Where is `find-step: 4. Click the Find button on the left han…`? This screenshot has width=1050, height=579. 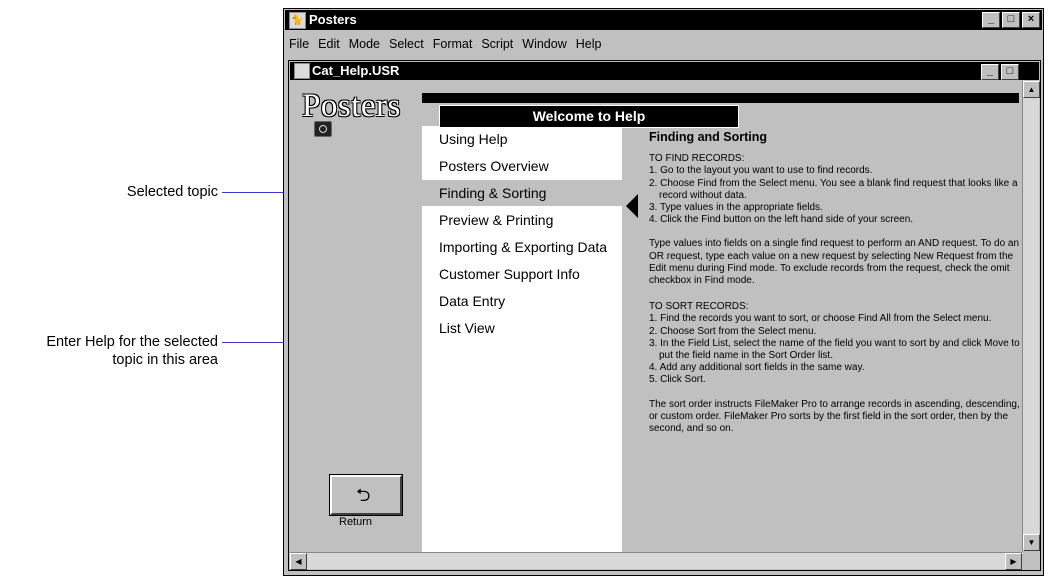 find-step: 4. Click the Find button on the left han… is located at coordinates (781, 220).